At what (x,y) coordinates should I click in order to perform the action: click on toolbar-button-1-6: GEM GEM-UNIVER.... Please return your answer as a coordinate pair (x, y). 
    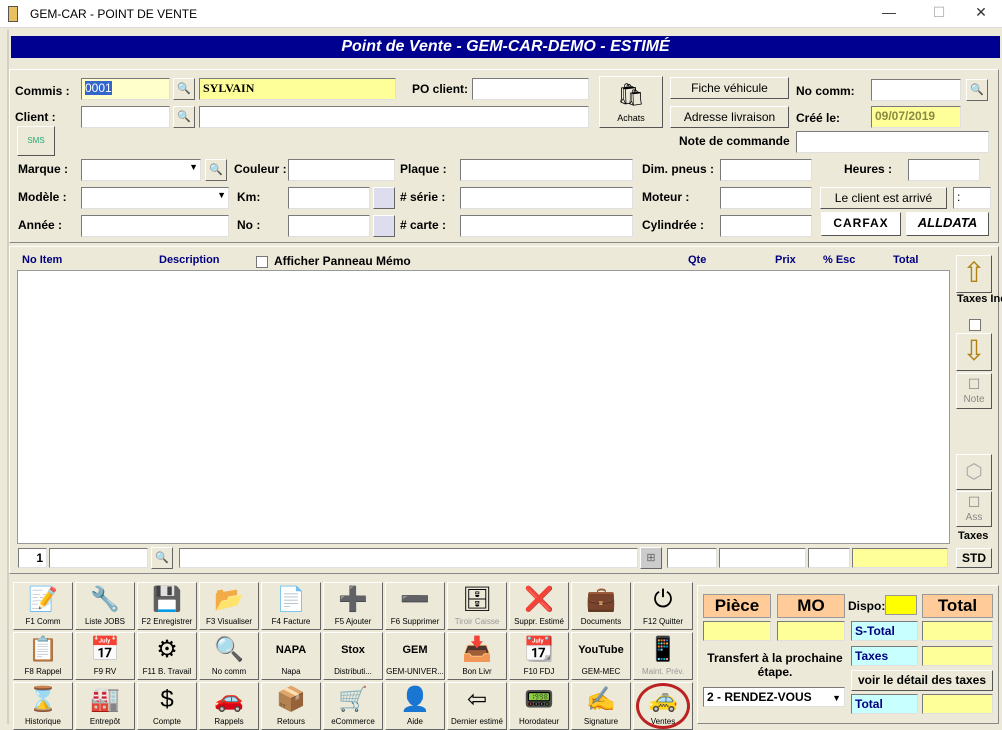
    Looking at the image, I should click on (415, 656).